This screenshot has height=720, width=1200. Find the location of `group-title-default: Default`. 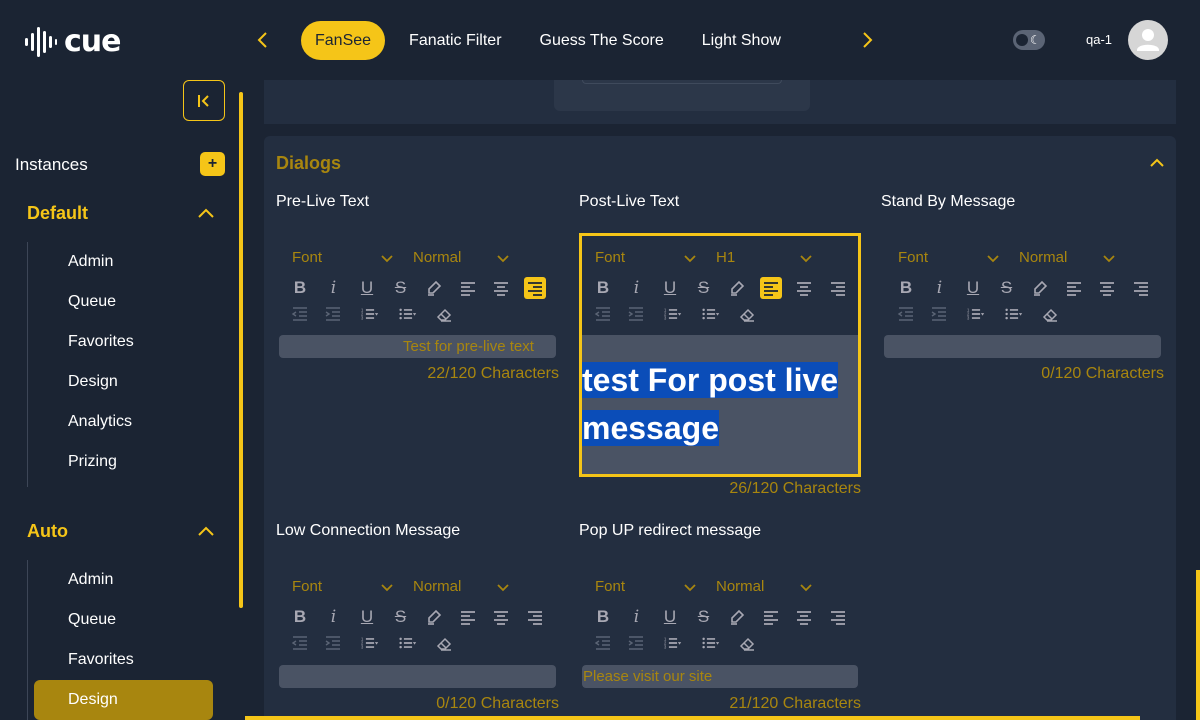

group-title-default: Default is located at coordinates (57, 213).